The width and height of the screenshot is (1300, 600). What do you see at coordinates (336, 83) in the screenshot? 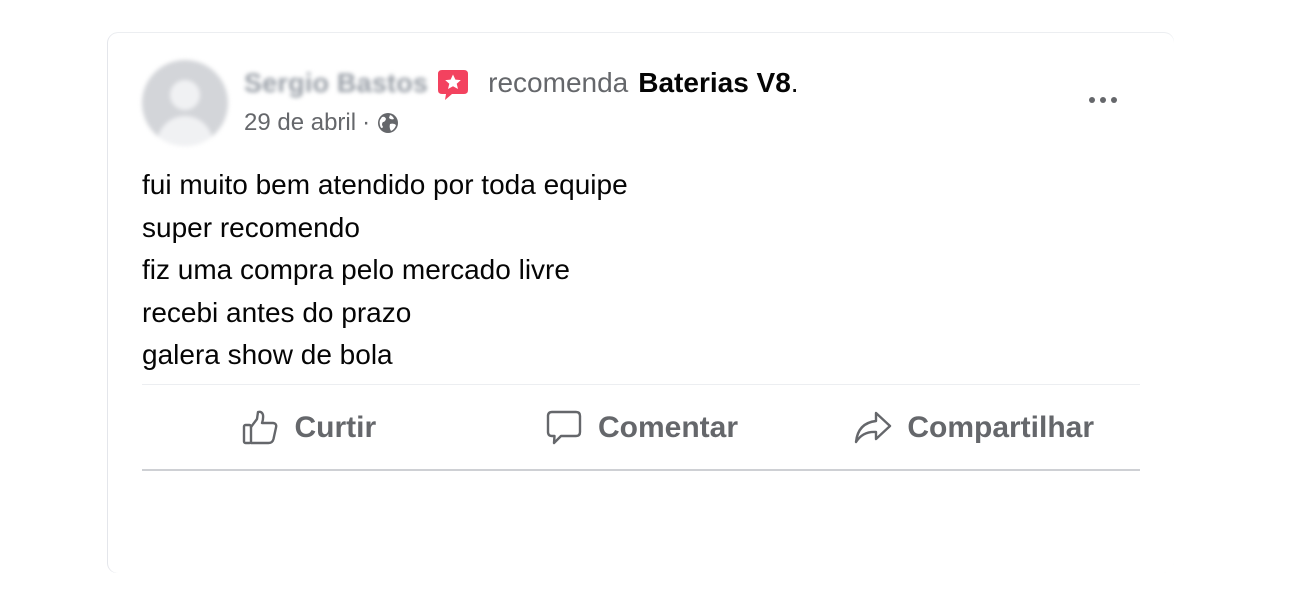
I see `author-name: Sergio Bastos` at bounding box center [336, 83].